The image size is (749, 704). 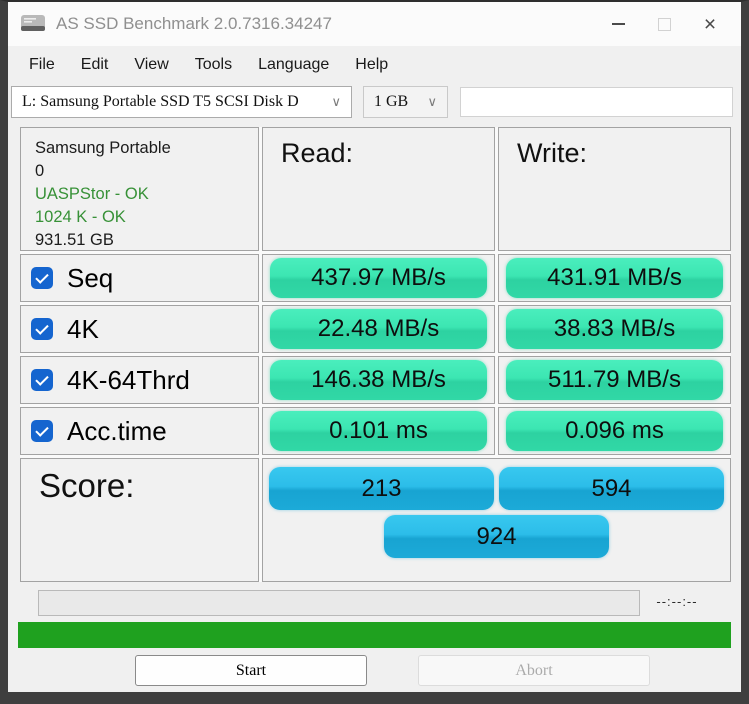 I want to click on menu-item-help: Help, so click(x=371, y=65).